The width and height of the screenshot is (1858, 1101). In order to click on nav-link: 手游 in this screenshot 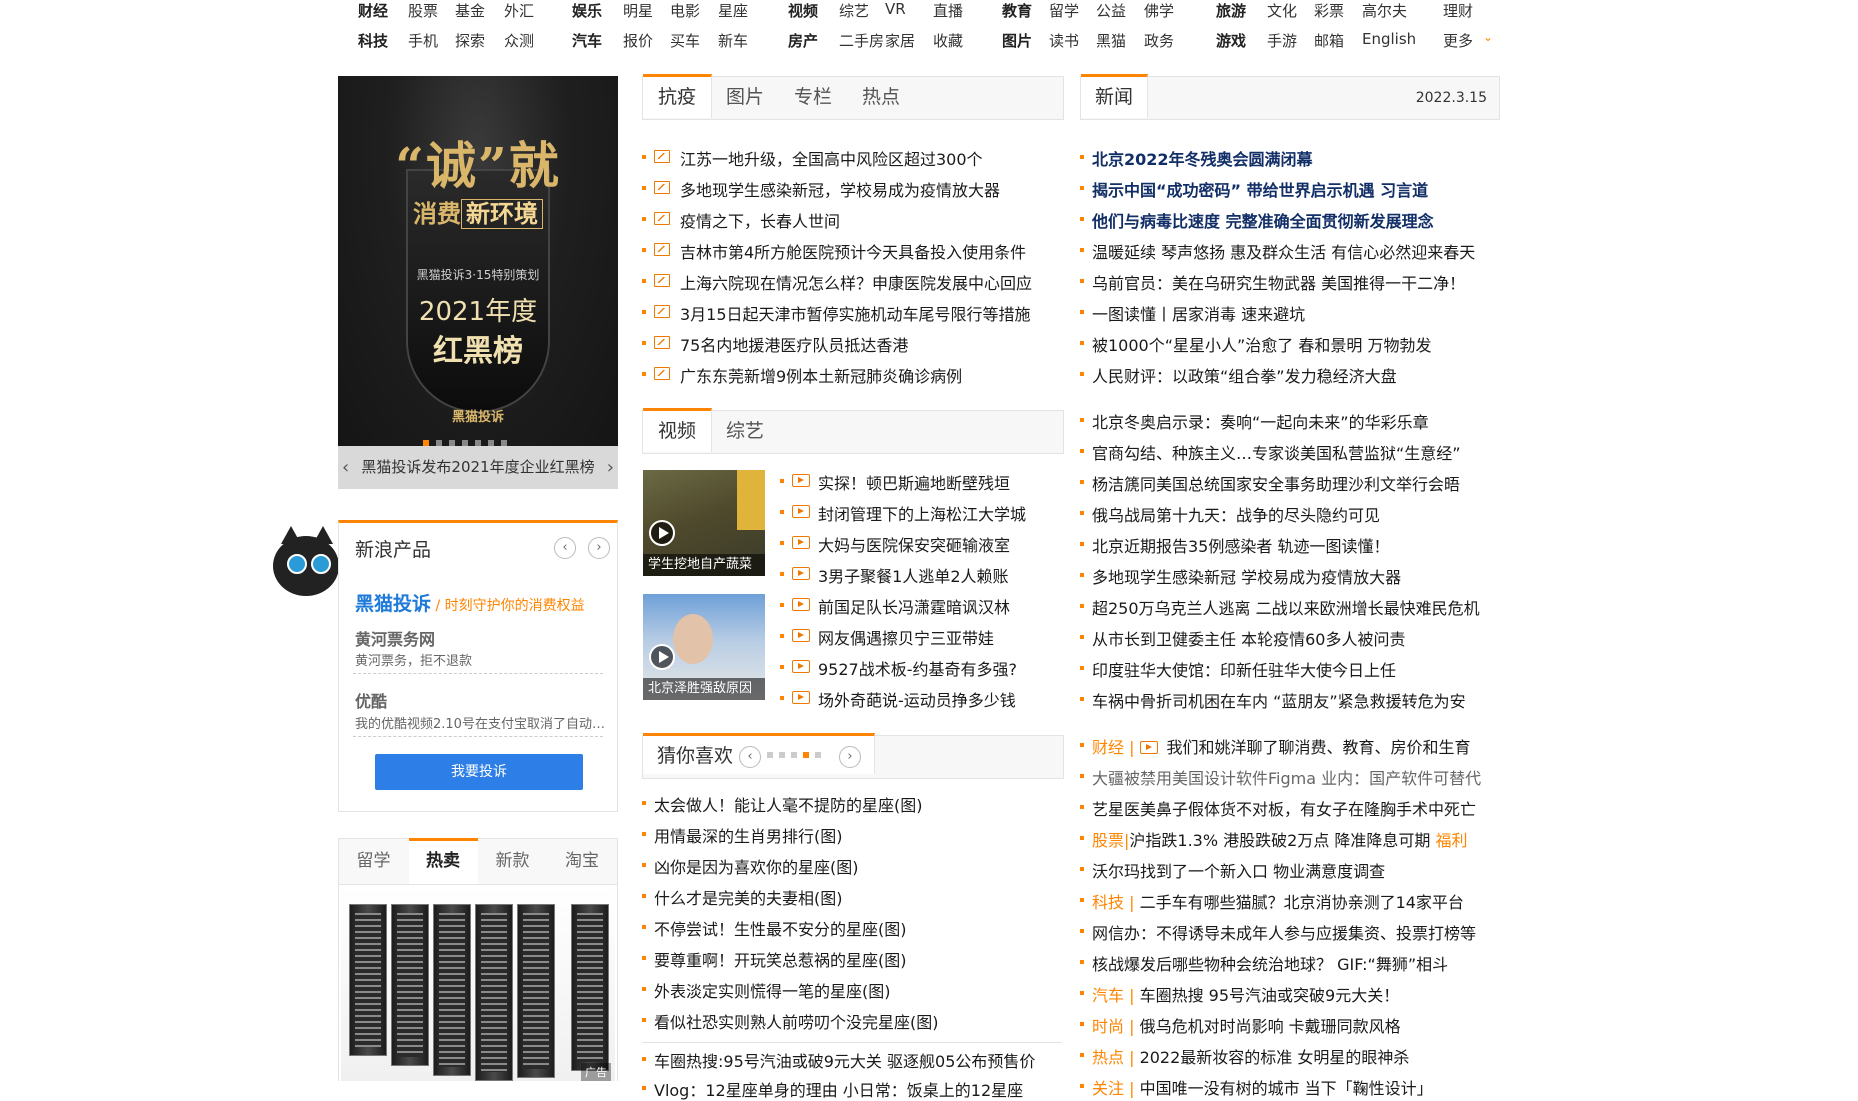, I will do `click(1282, 40)`.